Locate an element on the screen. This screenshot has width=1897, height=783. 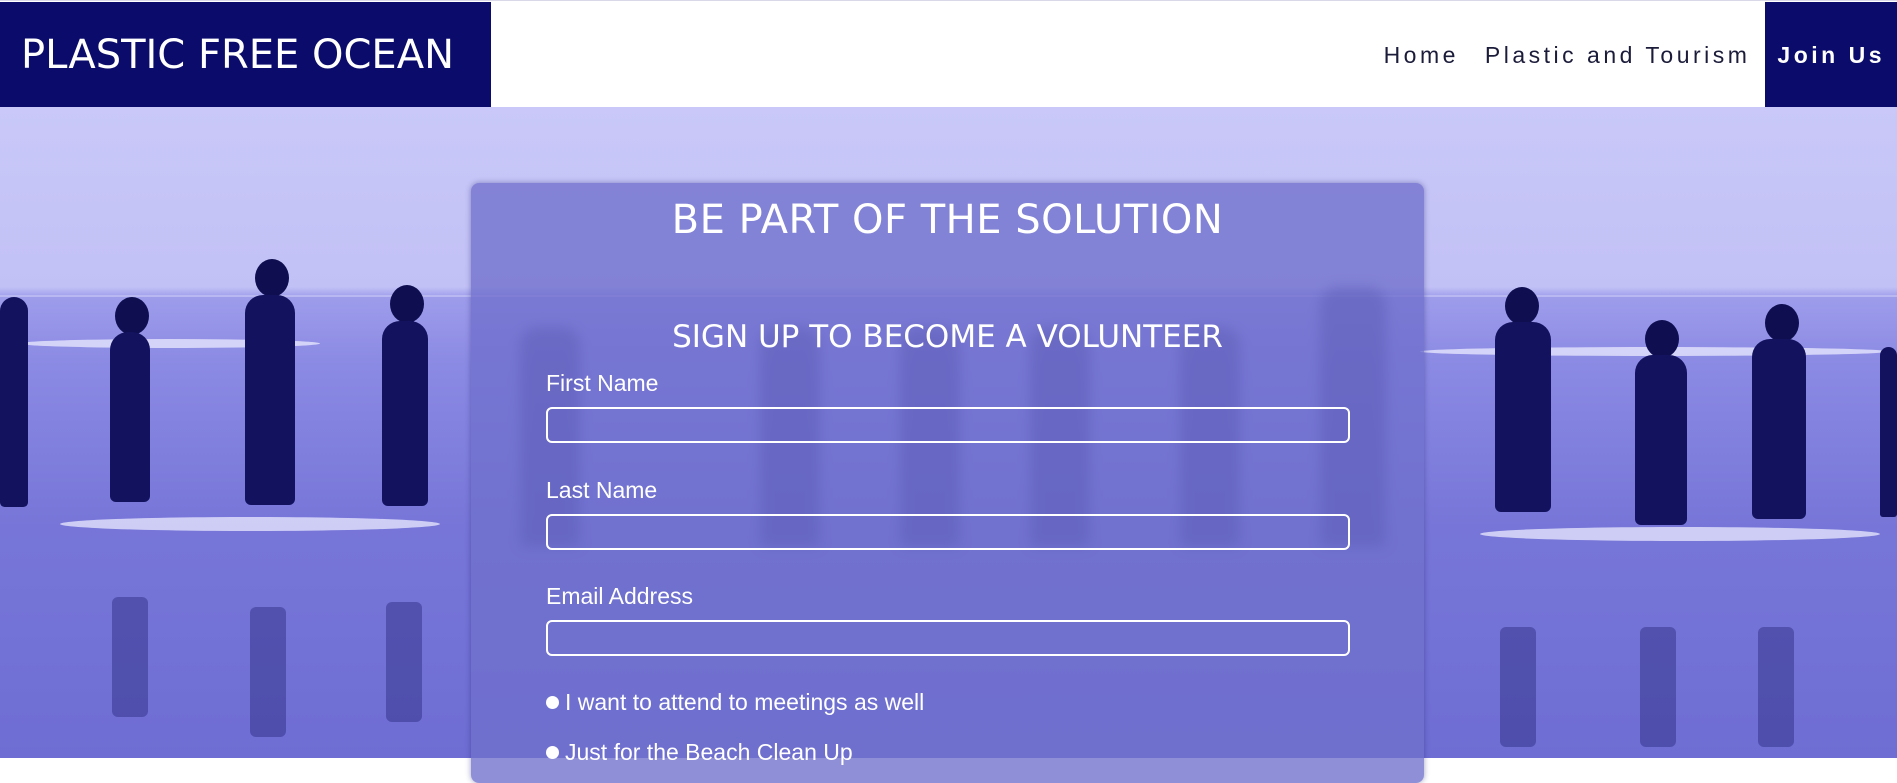
nav-plastic-and-tourism: Plastic and Tourism is located at coordinates (1618, 55).